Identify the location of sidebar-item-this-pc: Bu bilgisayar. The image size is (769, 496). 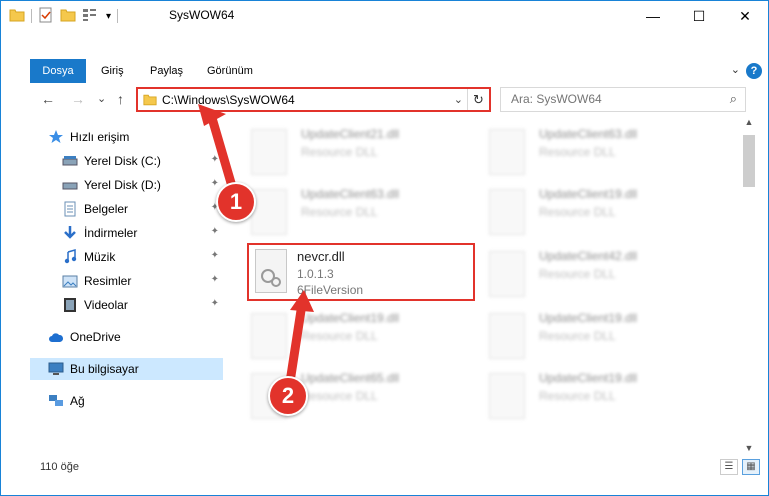
(126, 369).